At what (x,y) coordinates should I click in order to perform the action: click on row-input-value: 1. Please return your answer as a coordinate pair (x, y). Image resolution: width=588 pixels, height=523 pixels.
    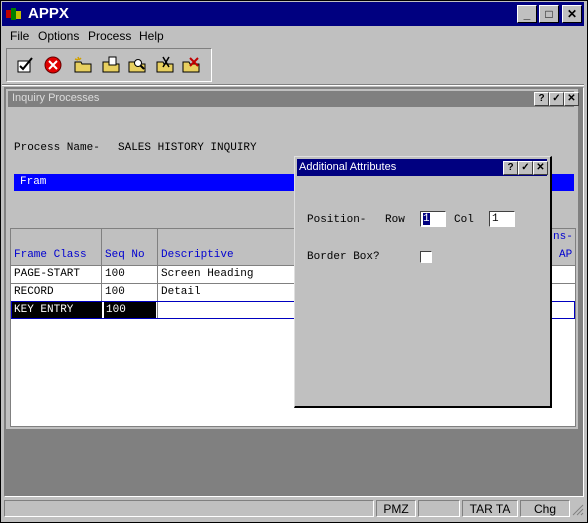
    Looking at the image, I should click on (426, 219).